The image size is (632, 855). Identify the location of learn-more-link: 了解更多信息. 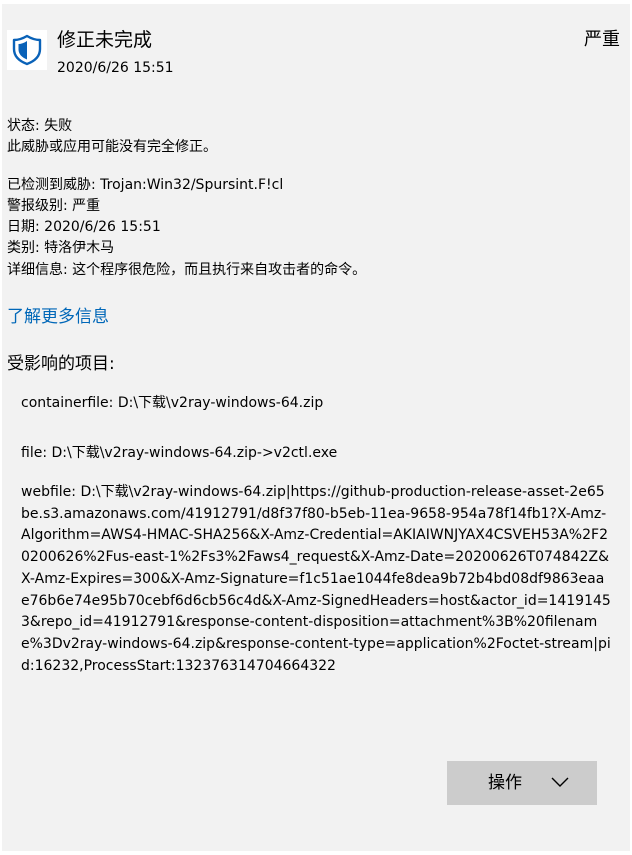
(58, 317).